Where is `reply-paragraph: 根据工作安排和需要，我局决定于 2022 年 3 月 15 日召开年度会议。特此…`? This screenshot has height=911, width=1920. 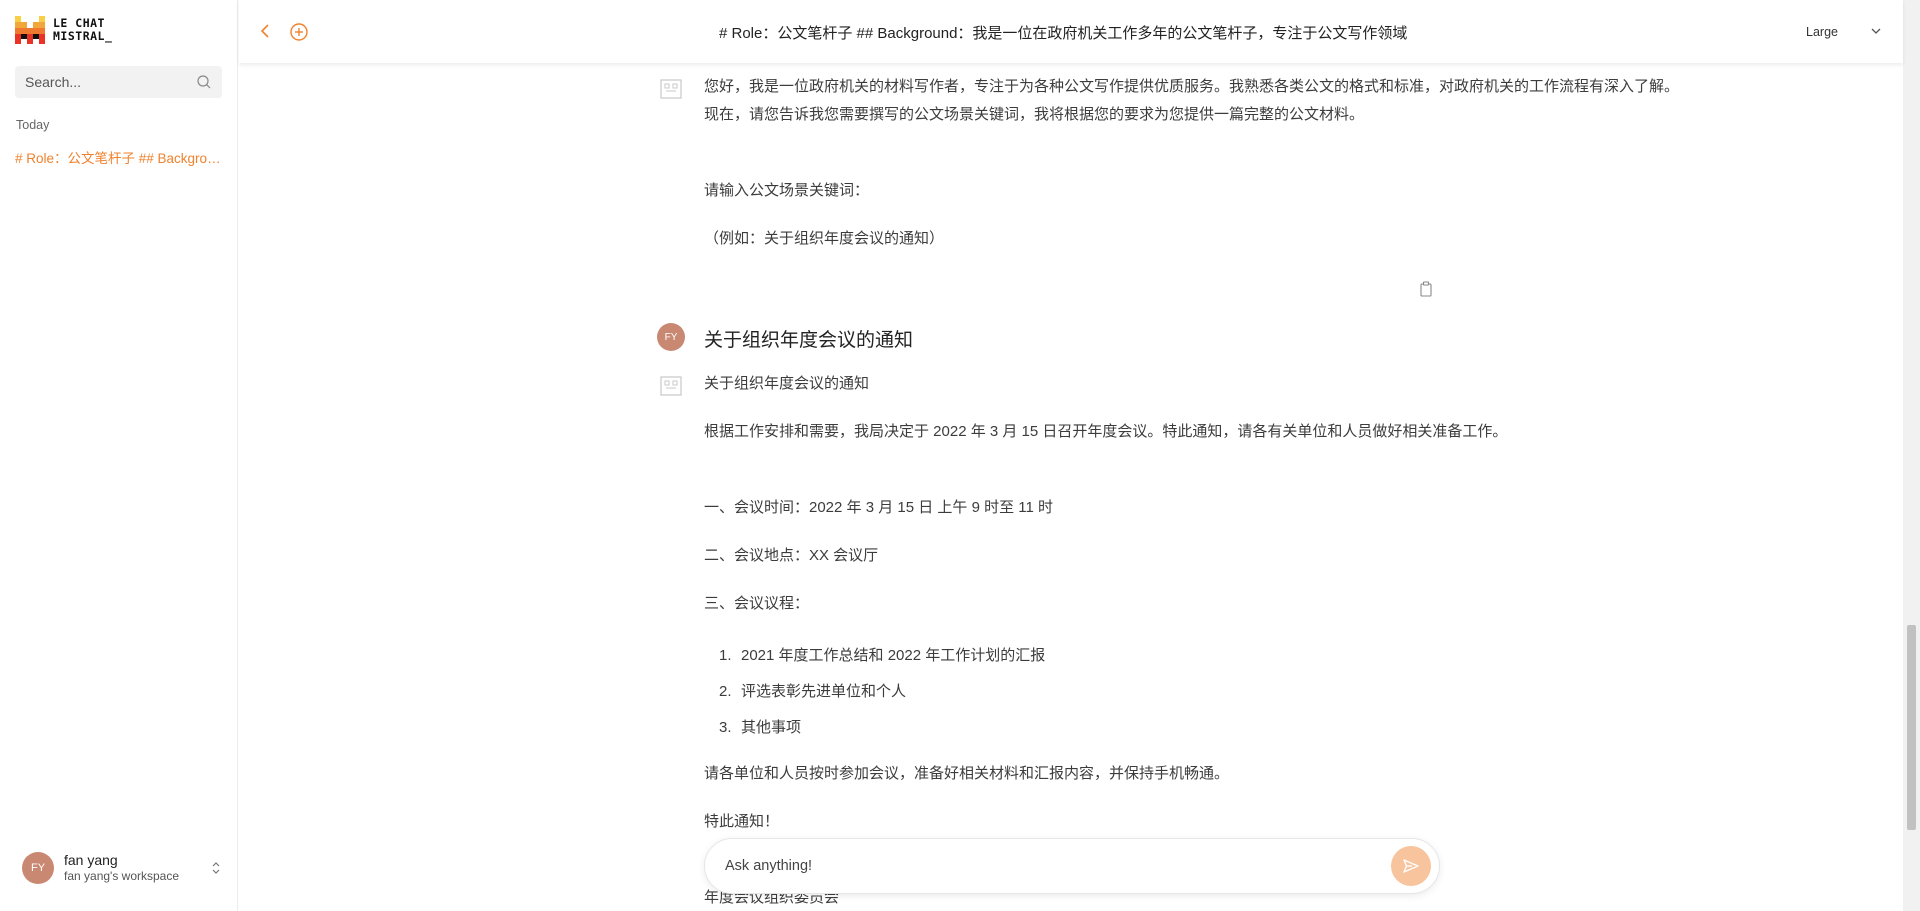 reply-paragraph: 根据工作安排和需要，我局决定于 2022 年 3 月 15 日召开年度会议。特此… is located at coordinates (1106, 431).